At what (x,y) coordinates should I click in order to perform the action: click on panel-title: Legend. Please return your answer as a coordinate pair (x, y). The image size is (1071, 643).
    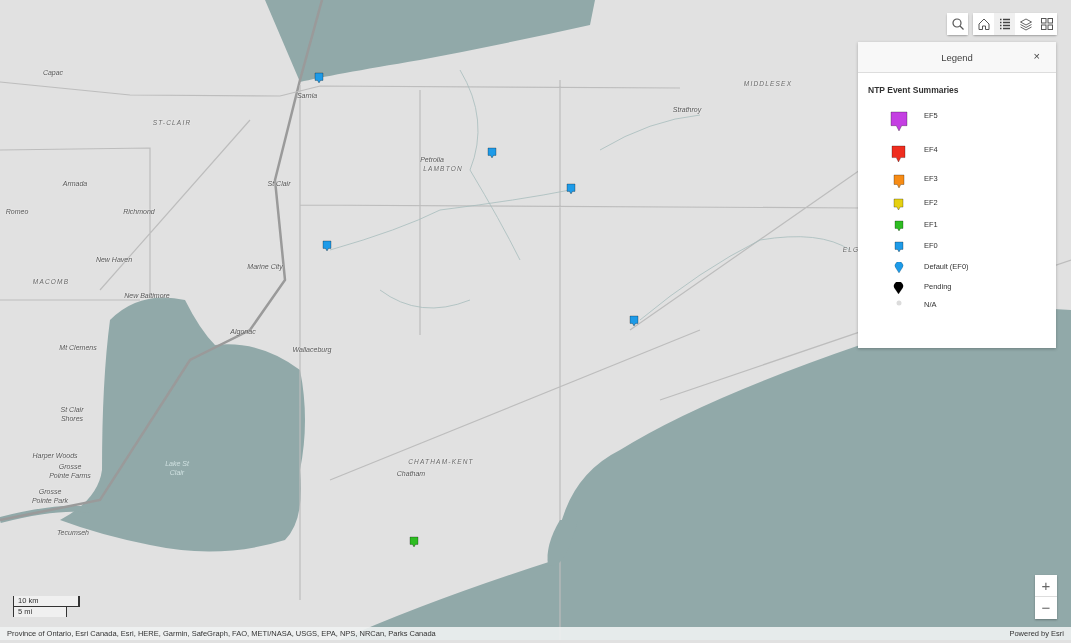
    Looking at the image, I should click on (957, 57).